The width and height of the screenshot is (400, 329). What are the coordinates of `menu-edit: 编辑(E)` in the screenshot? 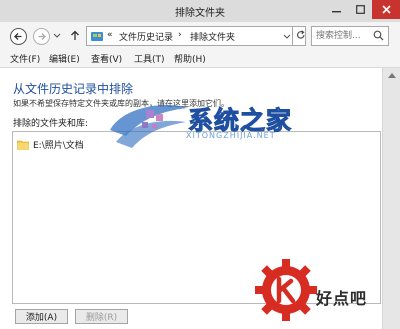 It's located at (64, 58).